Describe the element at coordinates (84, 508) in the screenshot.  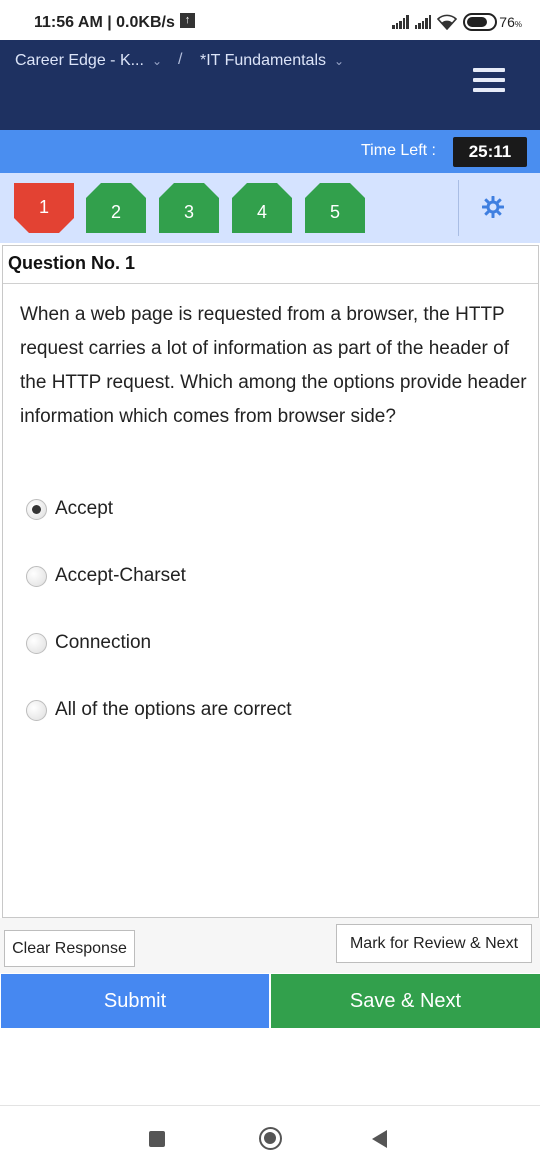
I see `option-label: Accept` at that location.